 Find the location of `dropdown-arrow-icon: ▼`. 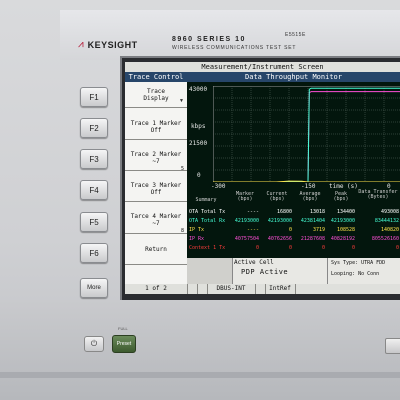

dropdown-arrow-icon: ▼ is located at coordinates (181, 101).